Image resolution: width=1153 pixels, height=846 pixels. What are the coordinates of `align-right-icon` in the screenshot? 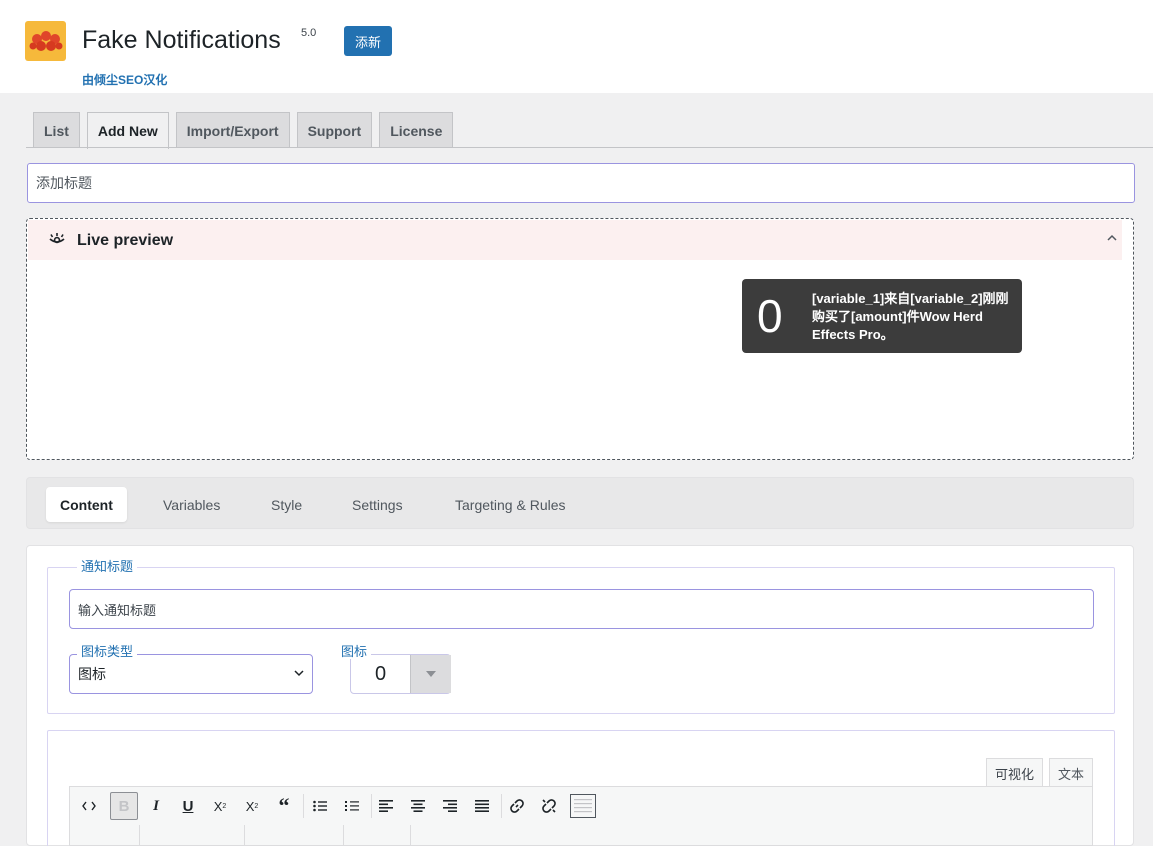 It's located at (450, 806).